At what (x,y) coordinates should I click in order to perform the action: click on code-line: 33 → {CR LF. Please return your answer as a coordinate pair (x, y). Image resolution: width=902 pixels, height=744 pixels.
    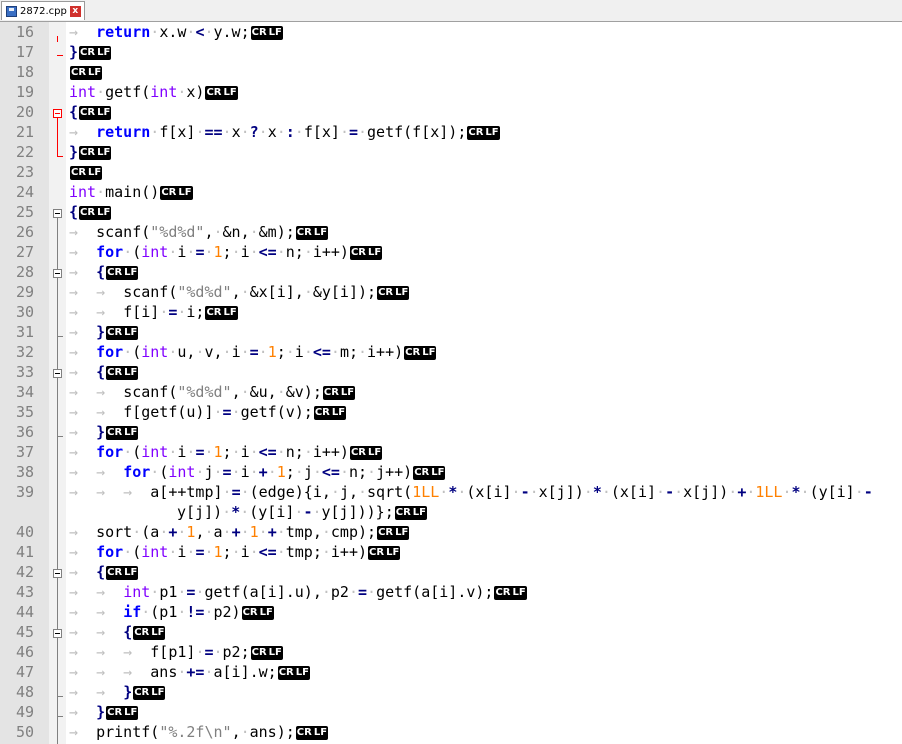
    Looking at the image, I should click on (451, 372).